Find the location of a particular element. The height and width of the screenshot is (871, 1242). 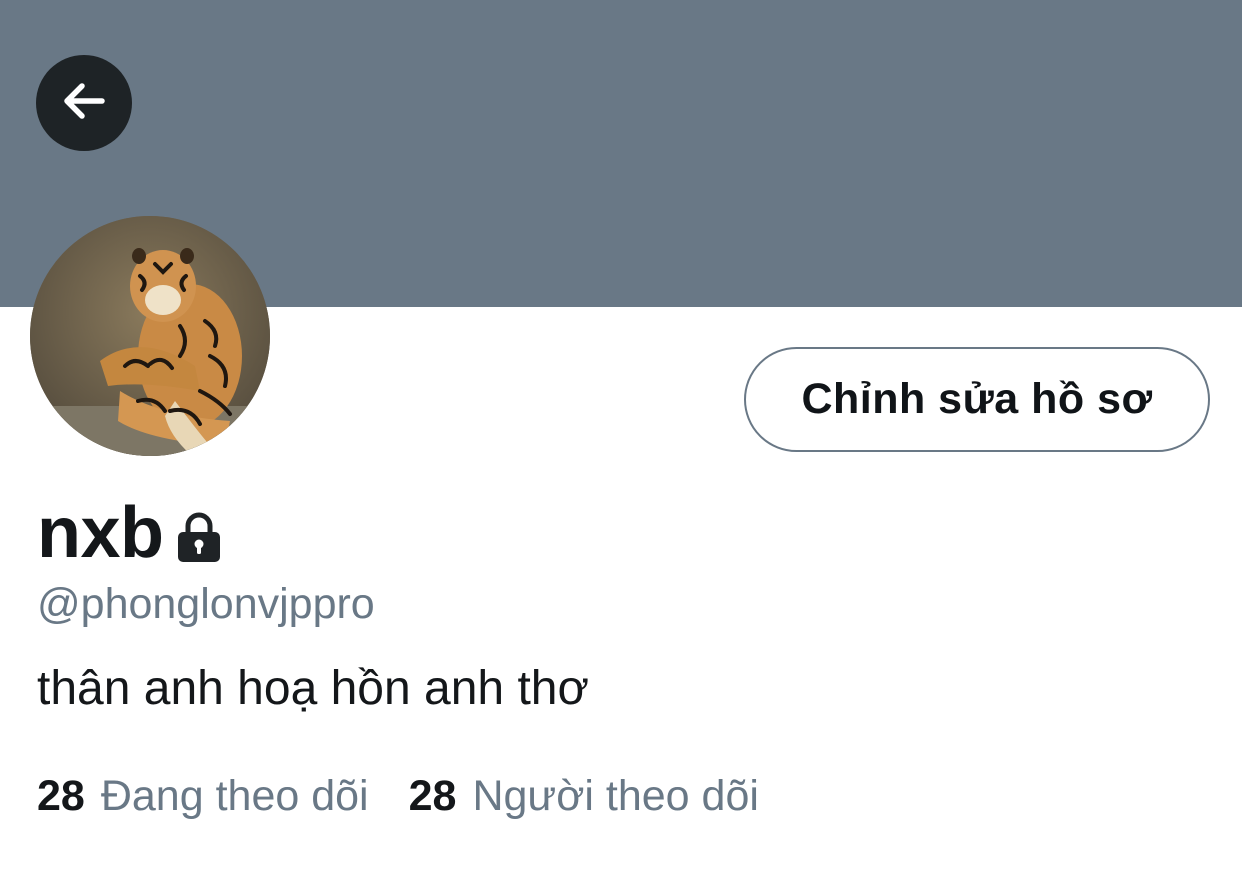

name-row: nxb is located at coordinates (129, 533).